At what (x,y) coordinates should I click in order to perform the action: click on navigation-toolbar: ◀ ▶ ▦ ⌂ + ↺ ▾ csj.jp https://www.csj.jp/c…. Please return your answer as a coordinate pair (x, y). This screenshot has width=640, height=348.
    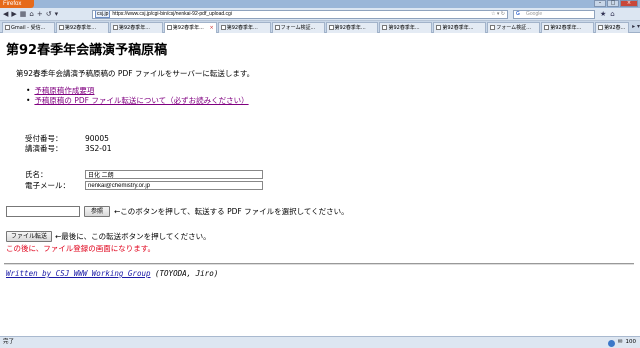
    Looking at the image, I should click on (320, 14).